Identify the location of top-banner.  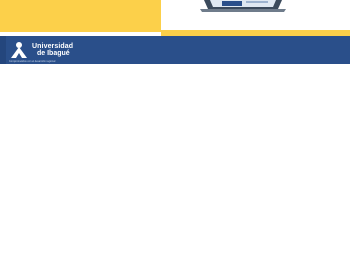
(175, 16).